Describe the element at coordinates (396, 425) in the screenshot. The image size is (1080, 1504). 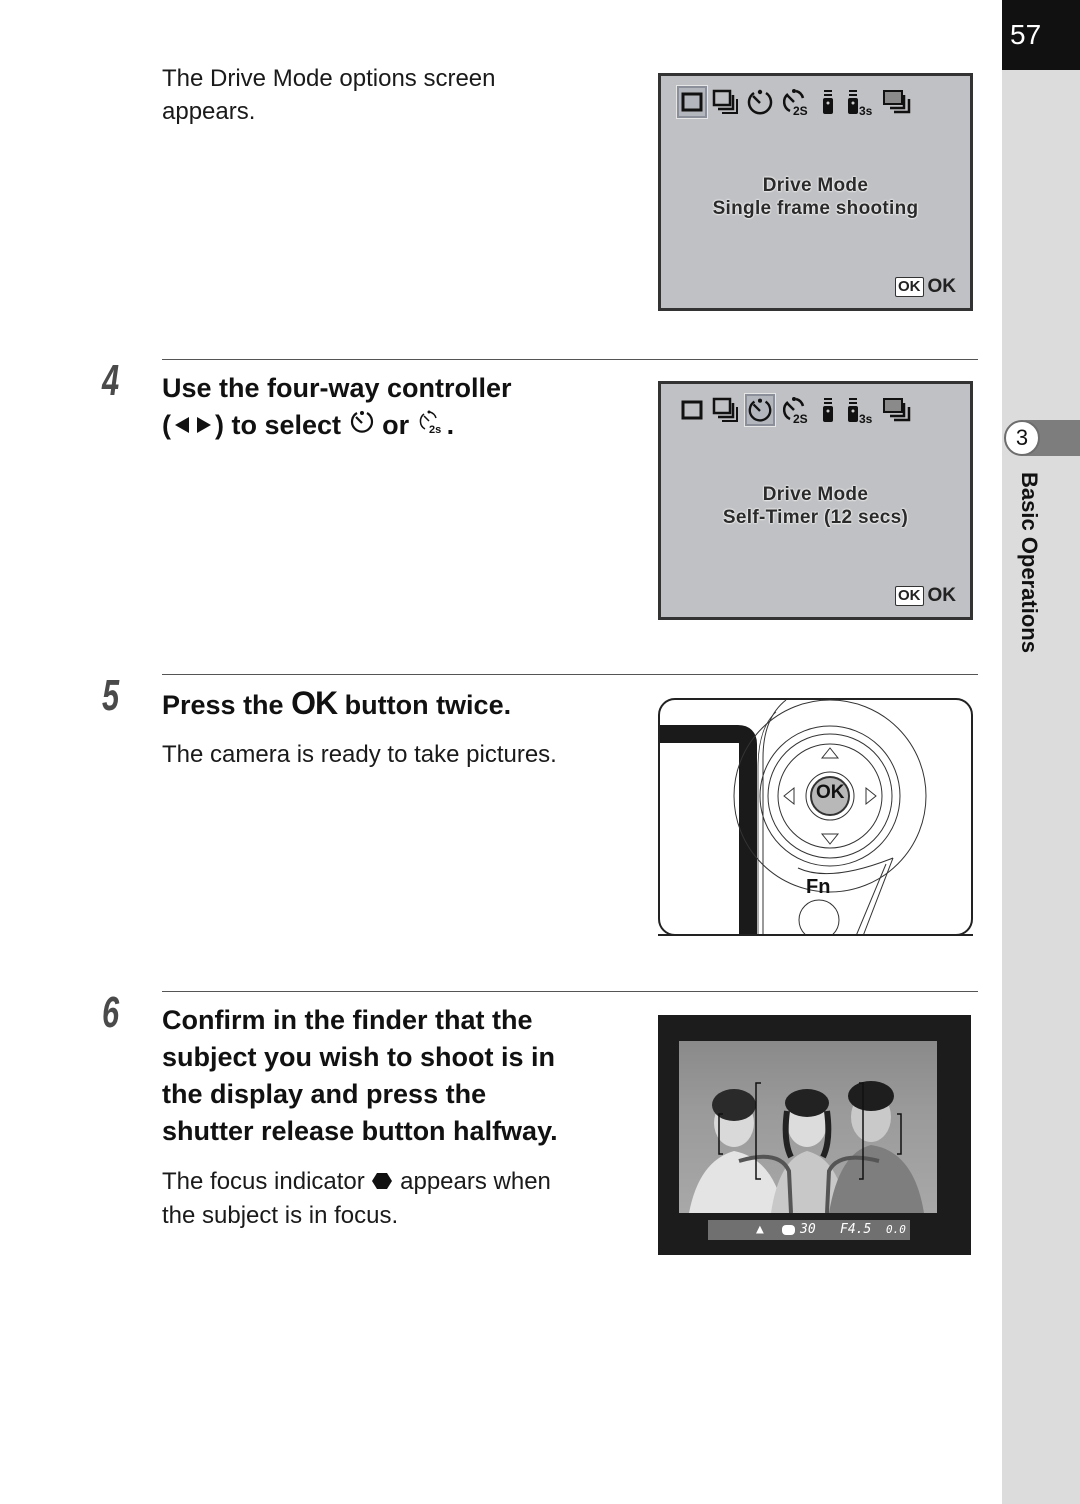
I see `or-text: or` at that location.